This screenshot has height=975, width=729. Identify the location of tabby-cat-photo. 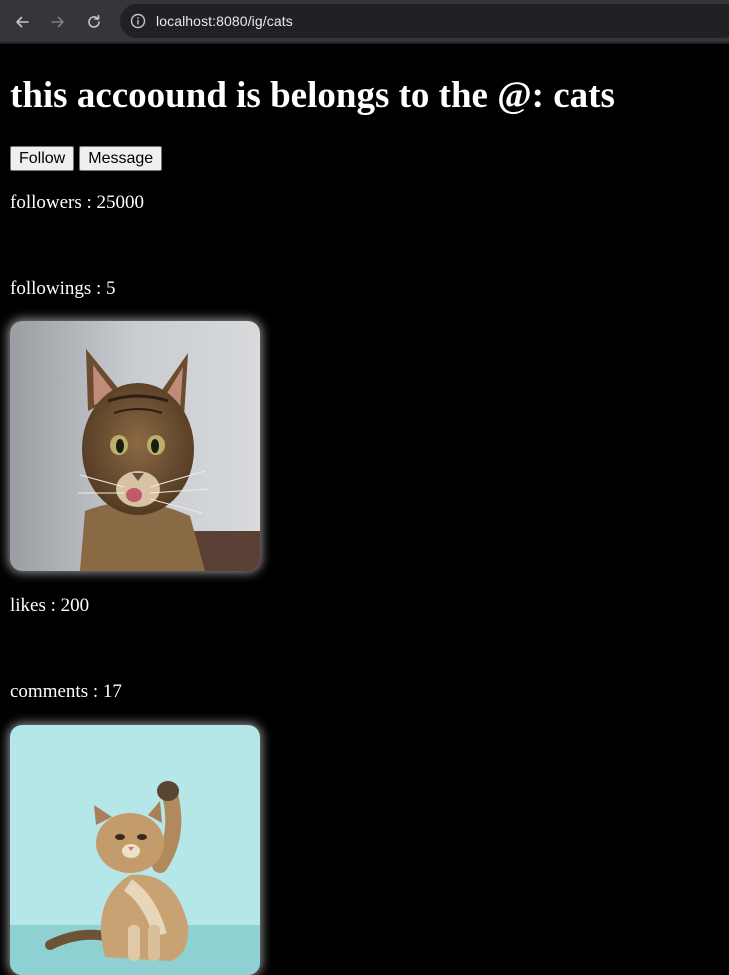
(135, 446).